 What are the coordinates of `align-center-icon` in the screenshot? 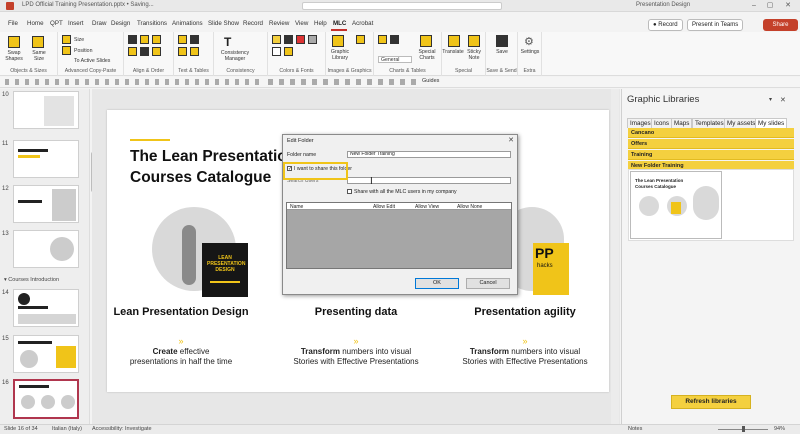 It's located at (144, 39).